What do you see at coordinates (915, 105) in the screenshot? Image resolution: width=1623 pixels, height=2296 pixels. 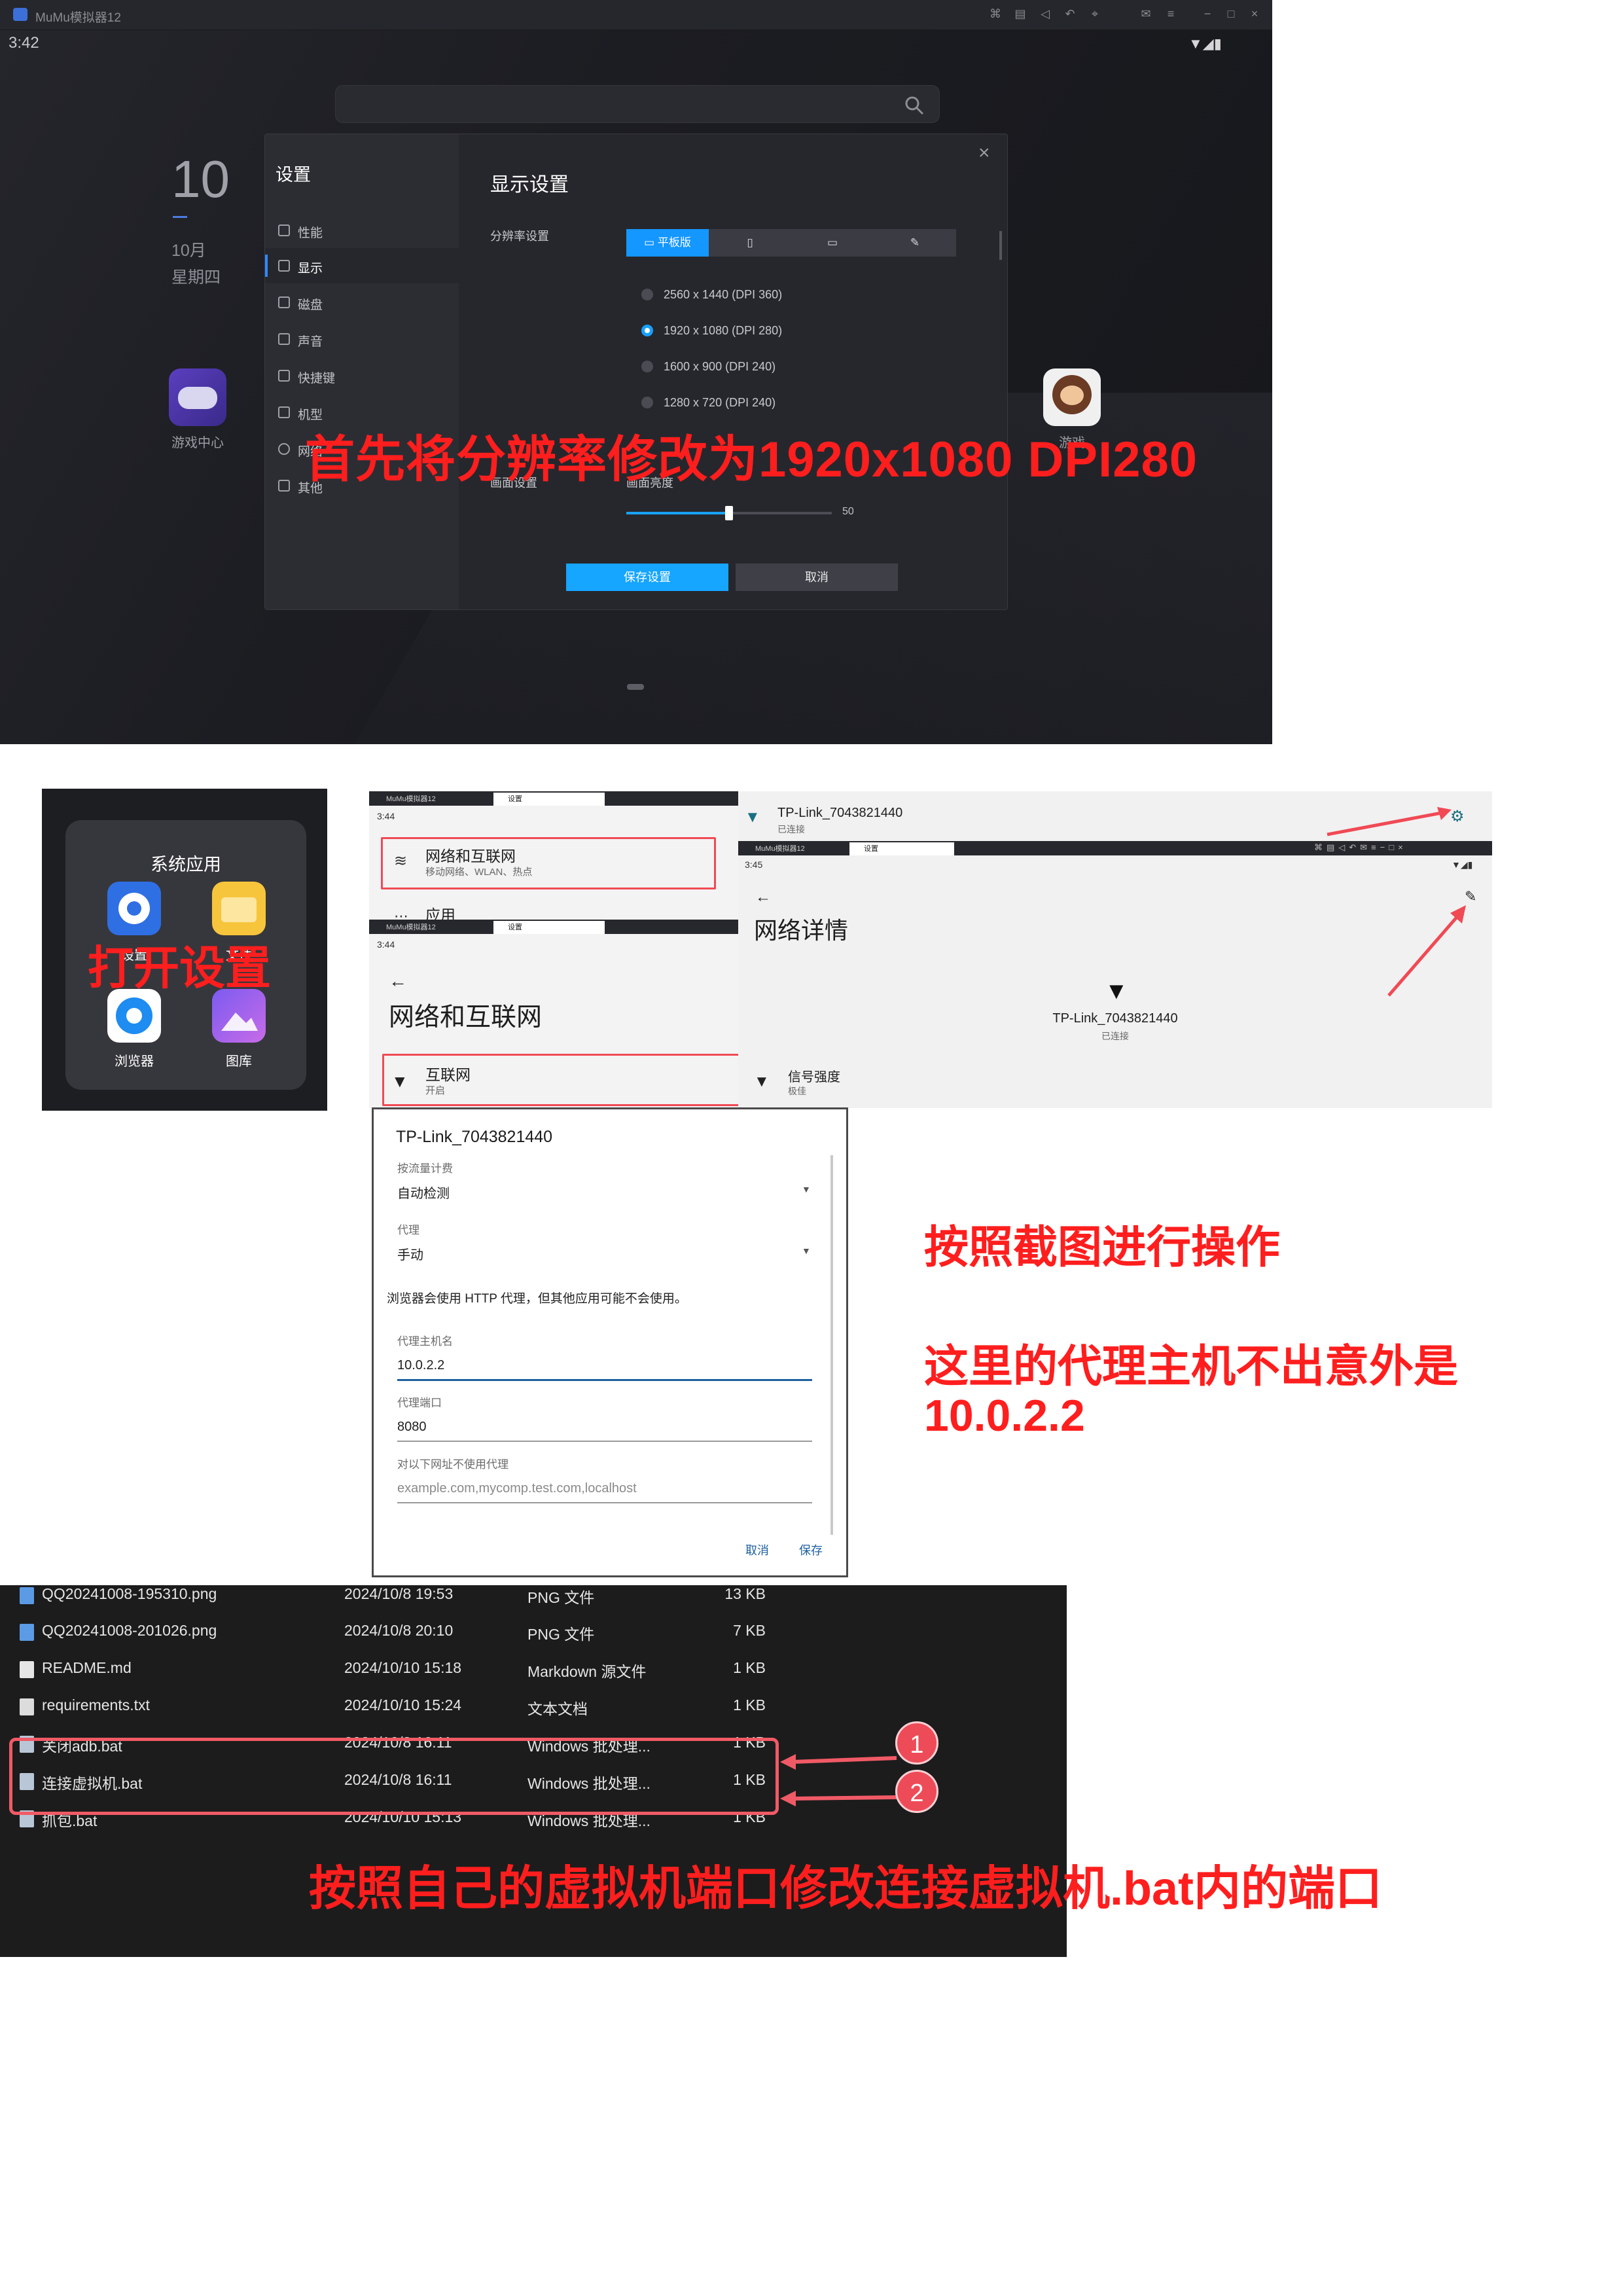 I see `search-icon` at bounding box center [915, 105].